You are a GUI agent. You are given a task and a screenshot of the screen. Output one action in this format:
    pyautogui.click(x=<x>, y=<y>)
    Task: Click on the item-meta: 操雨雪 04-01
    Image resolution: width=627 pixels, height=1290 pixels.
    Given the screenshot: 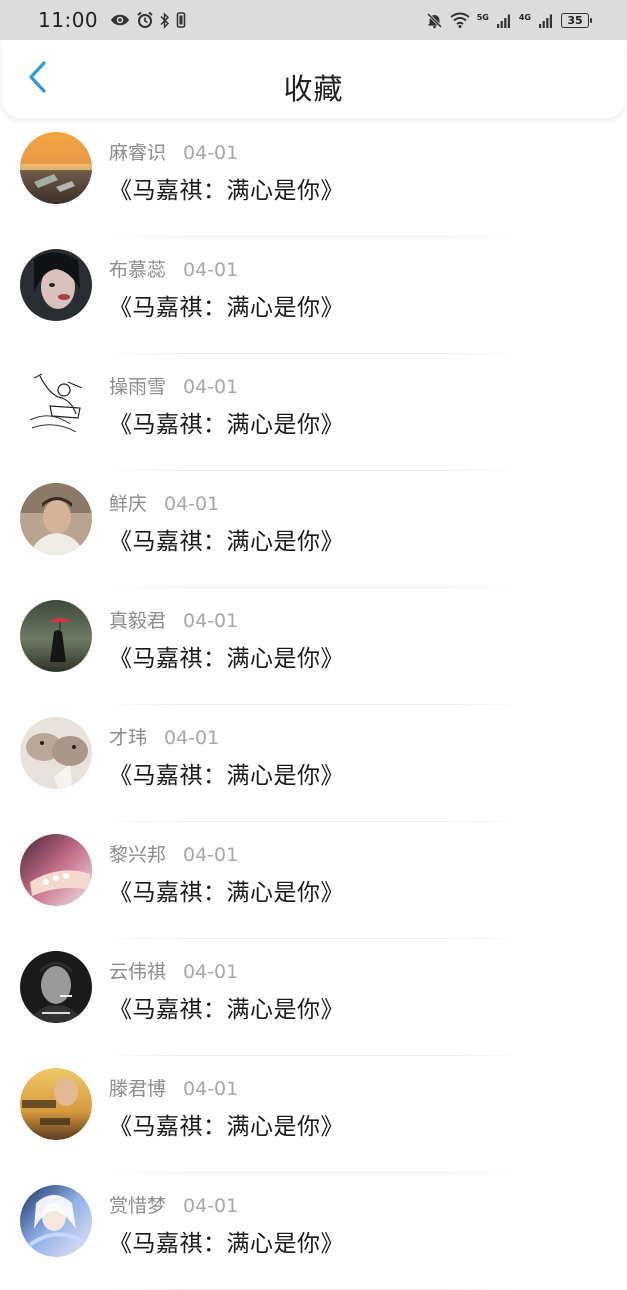 What is the action you would take?
    pyautogui.click(x=173, y=385)
    